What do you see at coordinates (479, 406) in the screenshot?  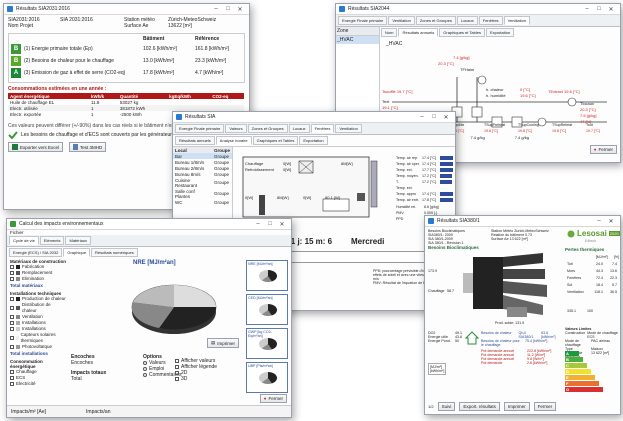 I see `export-results-button: Export. résultats` at bounding box center [479, 406].